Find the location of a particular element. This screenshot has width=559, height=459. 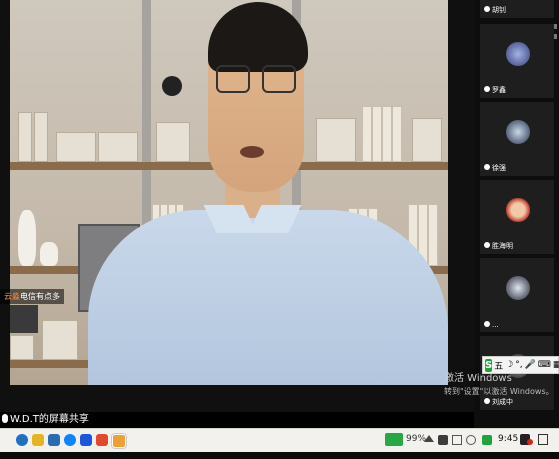

ime-toolbar: S 五 ☽ °, 🎤 ⌨ ▦ is located at coordinates (520, 365).